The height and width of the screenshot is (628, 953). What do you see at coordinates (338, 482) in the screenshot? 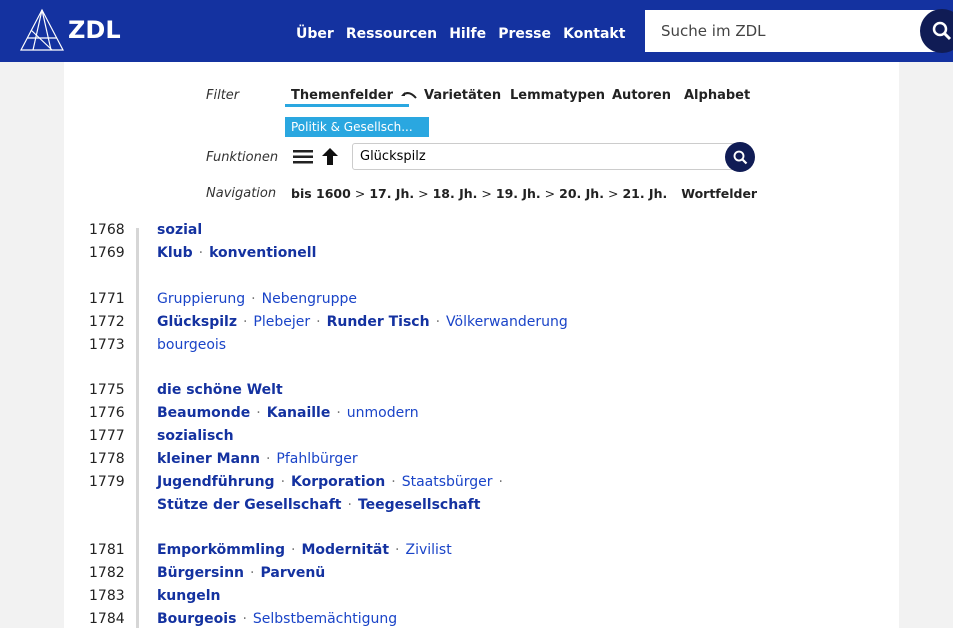
I see `lemma-link: Korporation` at bounding box center [338, 482].